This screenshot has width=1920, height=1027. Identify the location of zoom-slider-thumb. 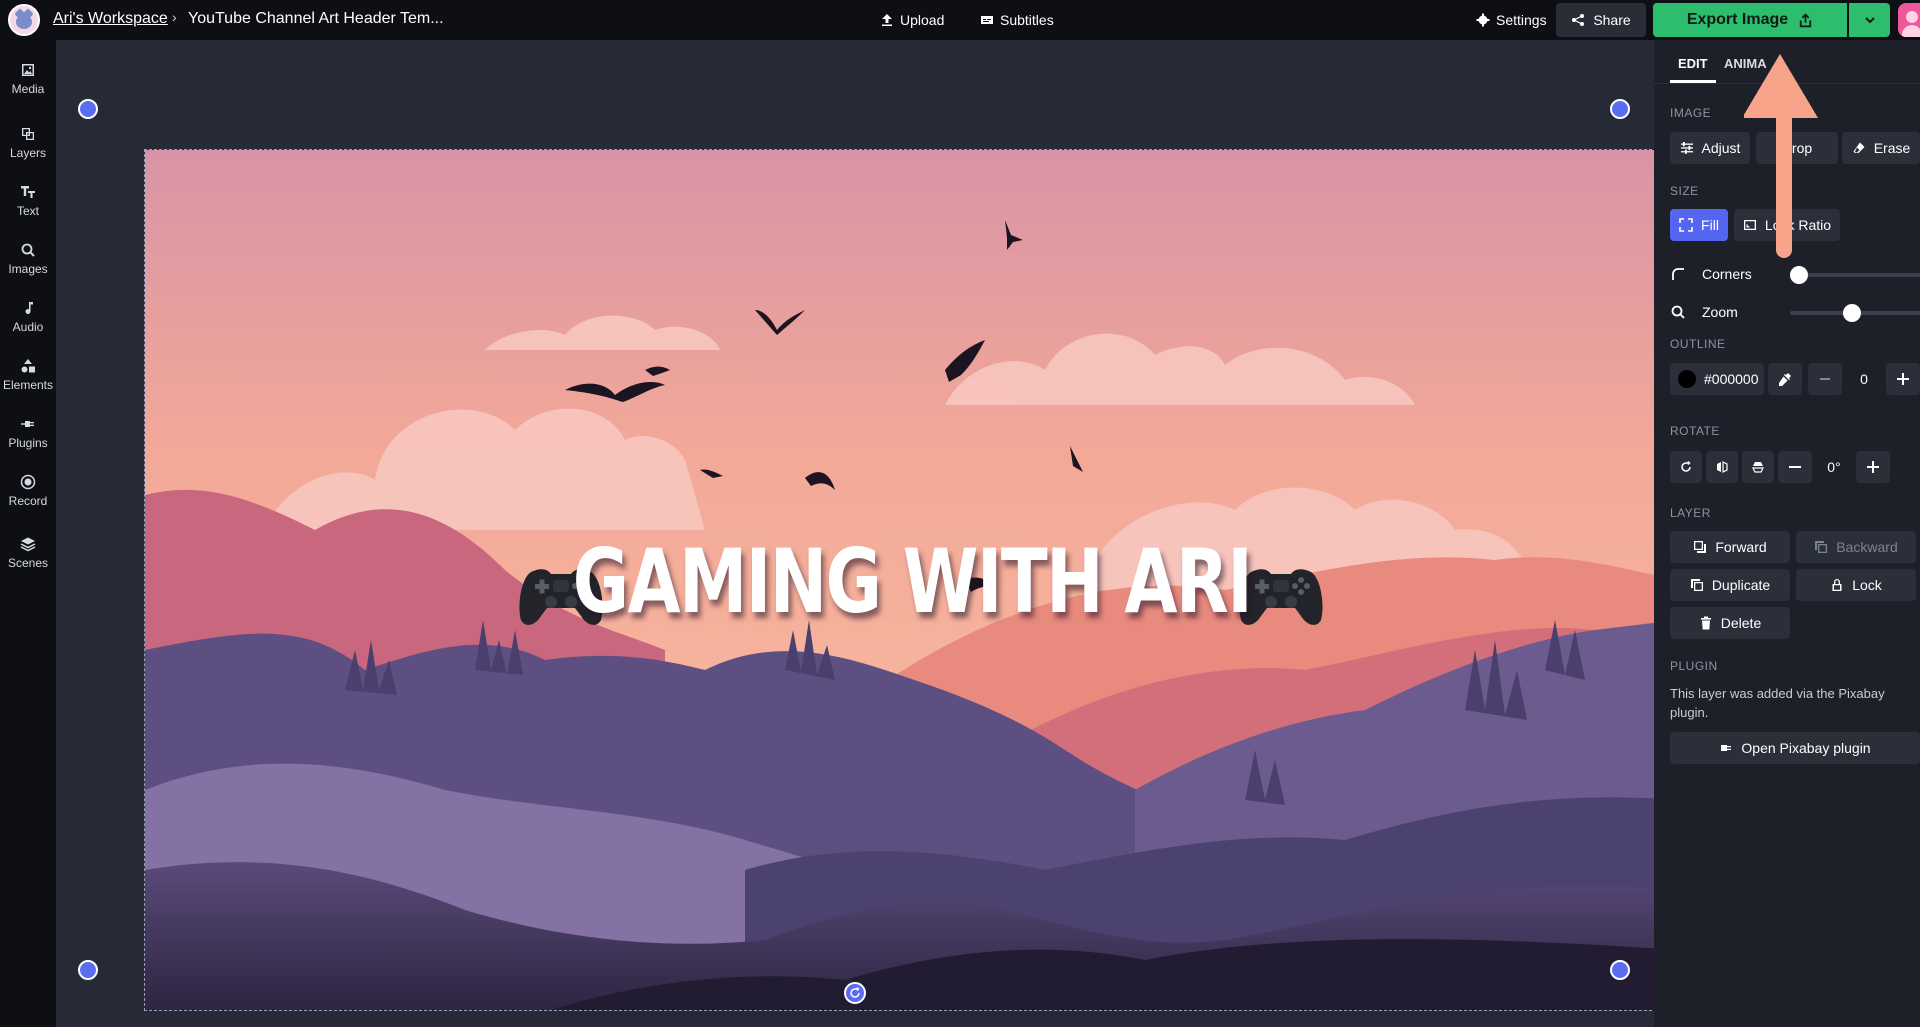
(1851, 313).